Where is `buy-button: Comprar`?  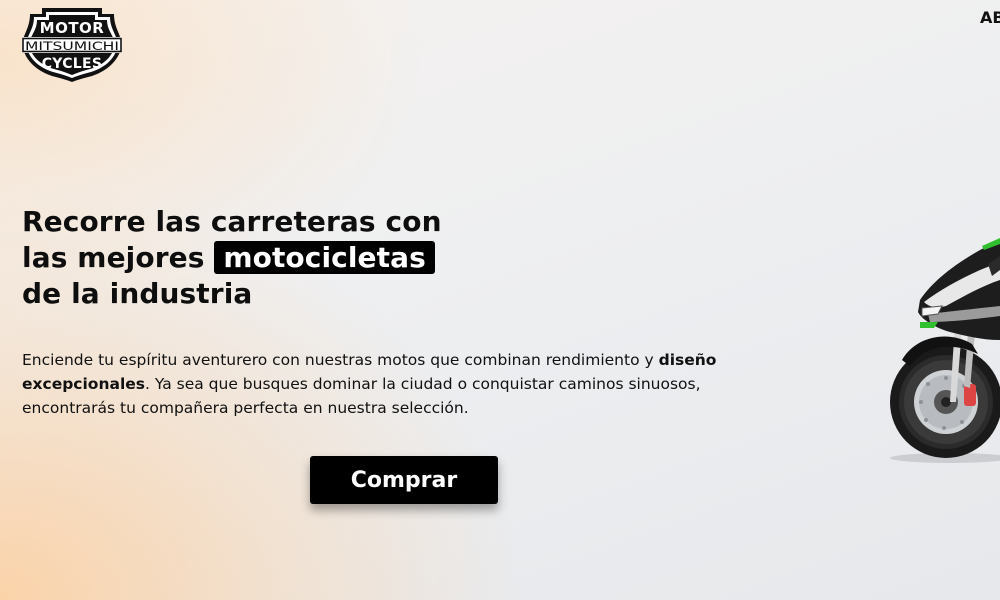 buy-button: Comprar is located at coordinates (404, 480).